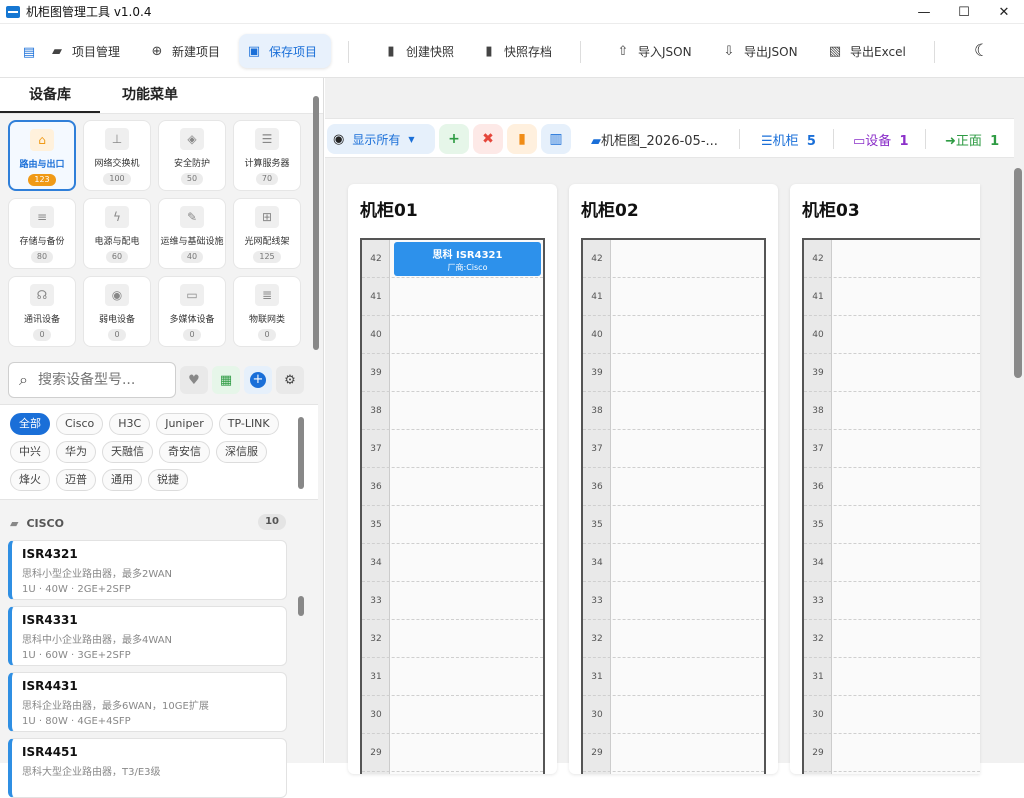 Image resolution: width=1024 pixels, height=798 pixels. What do you see at coordinates (290, 380) in the screenshot?
I see `settings-button: ⚙` at bounding box center [290, 380].